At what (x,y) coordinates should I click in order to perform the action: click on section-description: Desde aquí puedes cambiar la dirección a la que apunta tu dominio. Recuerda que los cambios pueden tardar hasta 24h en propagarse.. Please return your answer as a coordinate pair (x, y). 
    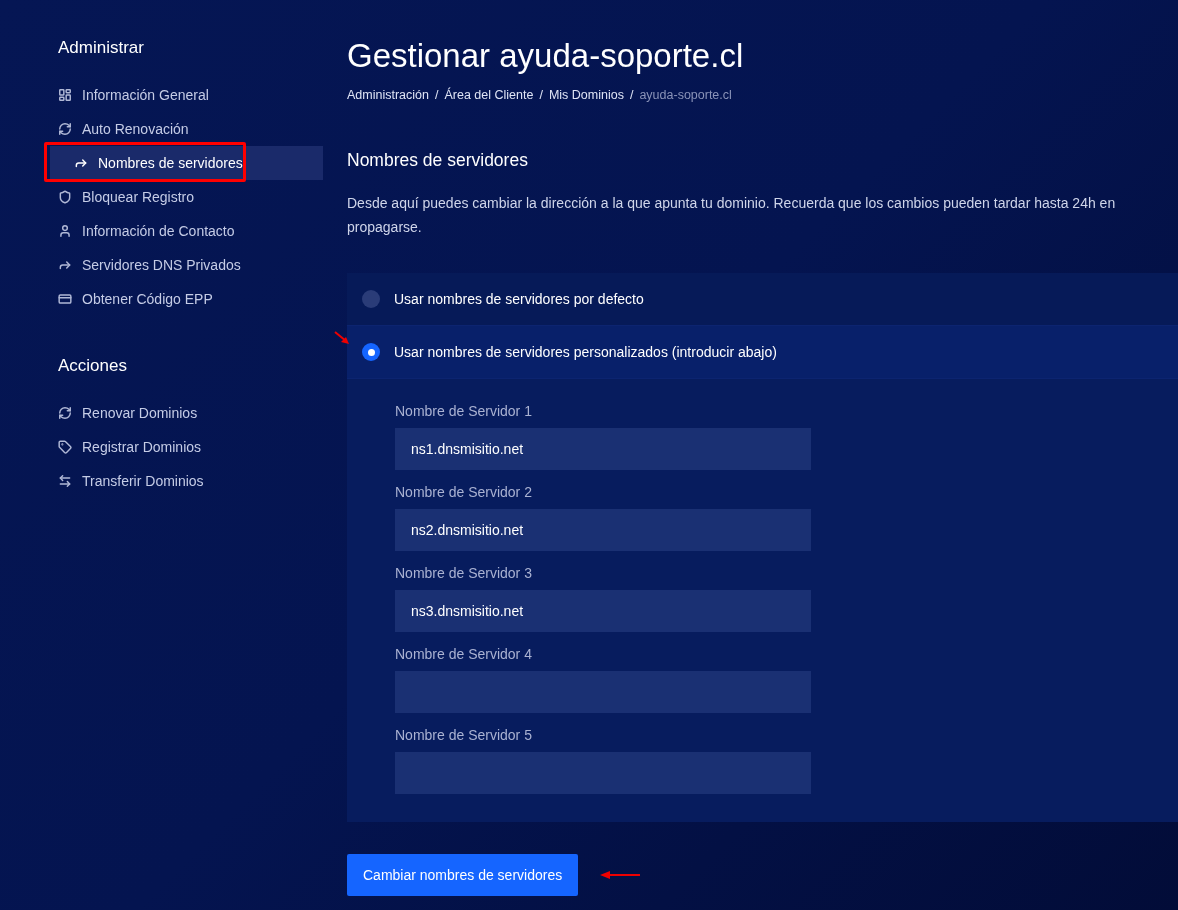
    Looking at the image, I should click on (732, 216).